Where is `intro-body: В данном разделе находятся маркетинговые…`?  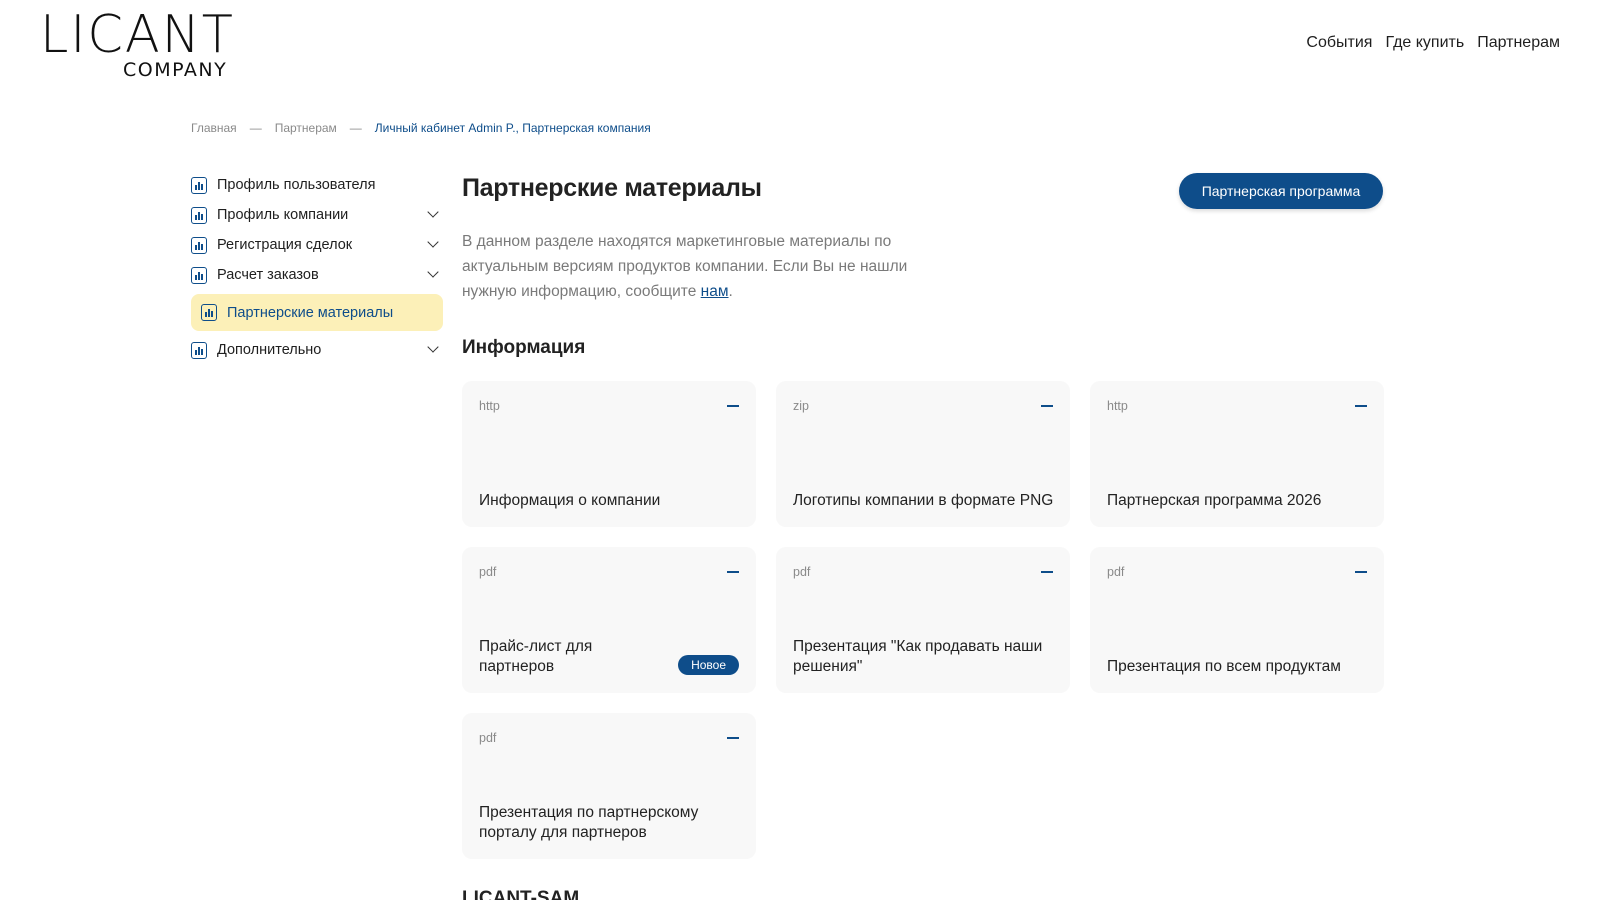
intro-body: В данном разделе находятся маркетинговые… is located at coordinates (685, 266).